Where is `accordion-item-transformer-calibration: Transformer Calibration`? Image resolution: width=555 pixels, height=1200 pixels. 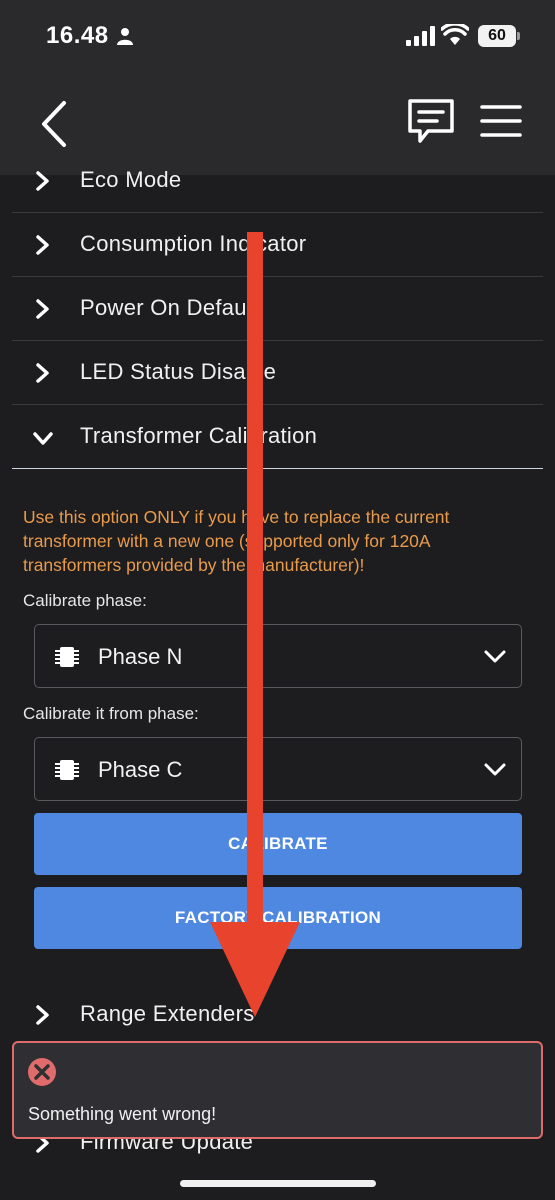
accordion-item-transformer-calibration: Transformer Calibration is located at coordinates (277, 437).